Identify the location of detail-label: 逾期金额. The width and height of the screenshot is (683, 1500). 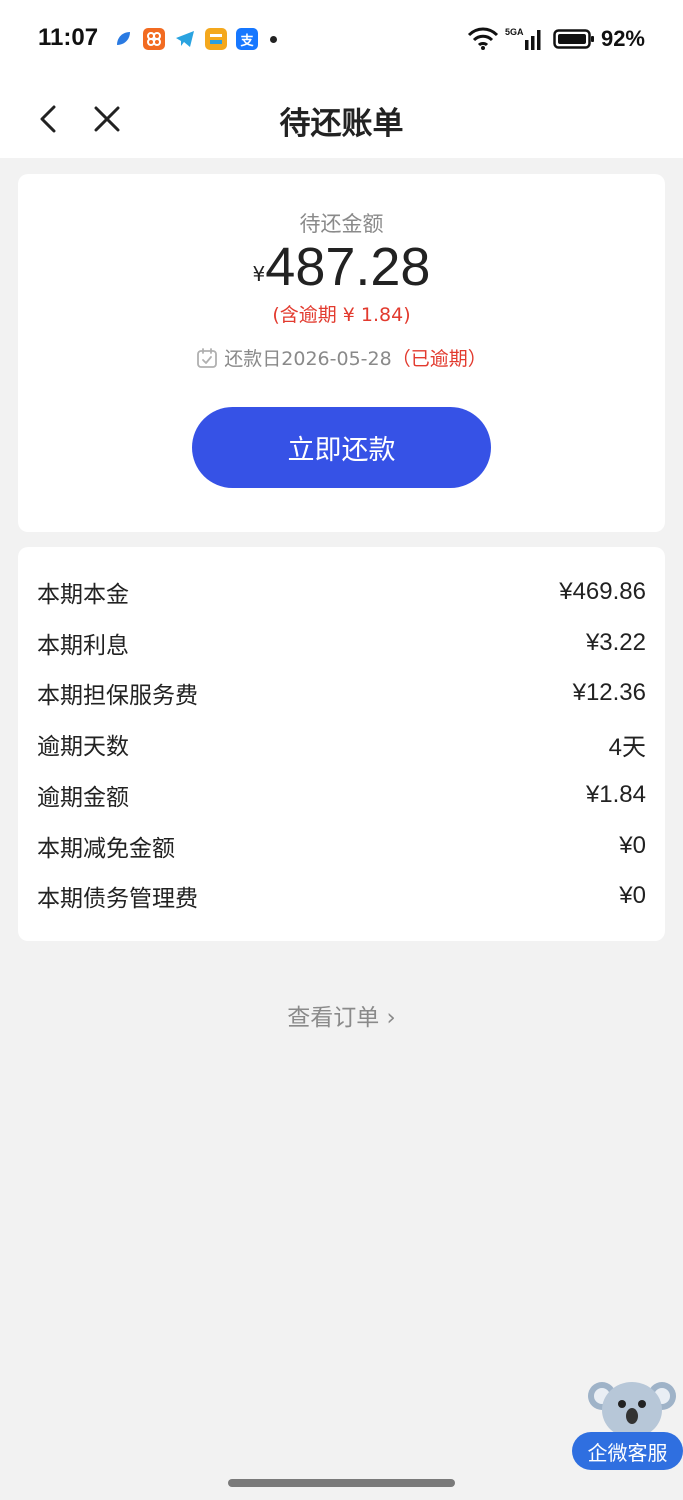
(83, 797).